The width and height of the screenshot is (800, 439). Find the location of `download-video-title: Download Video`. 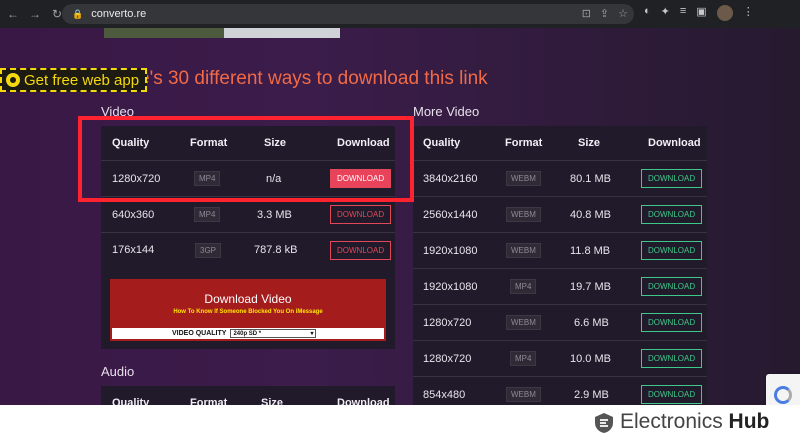

download-video-title: Download Video is located at coordinates (248, 299).